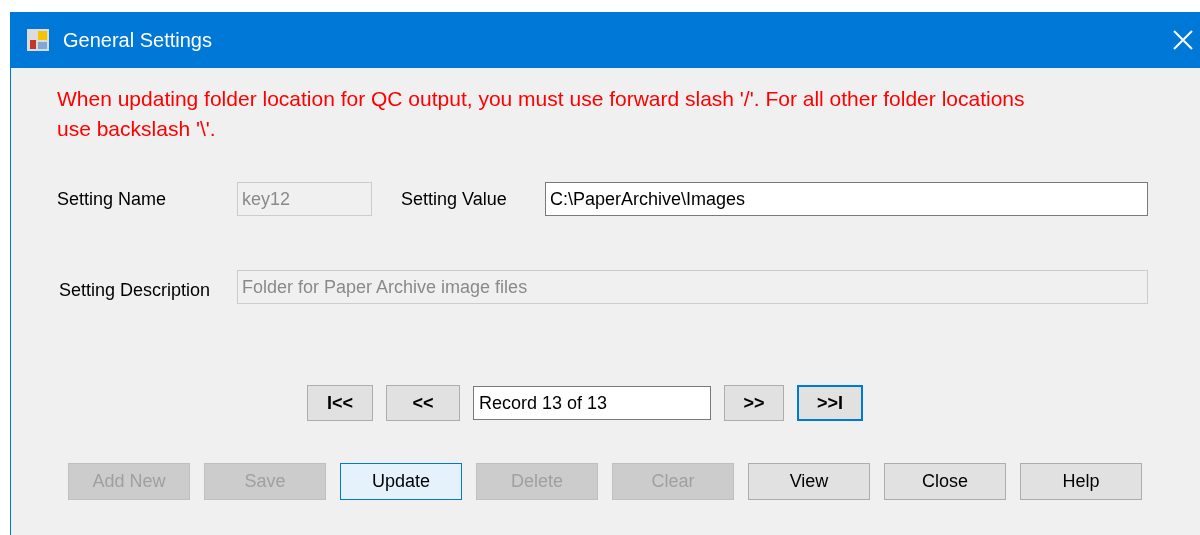 The width and height of the screenshot is (1200, 535). What do you see at coordinates (945, 481) in the screenshot?
I see `action-button: Close` at bounding box center [945, 481].